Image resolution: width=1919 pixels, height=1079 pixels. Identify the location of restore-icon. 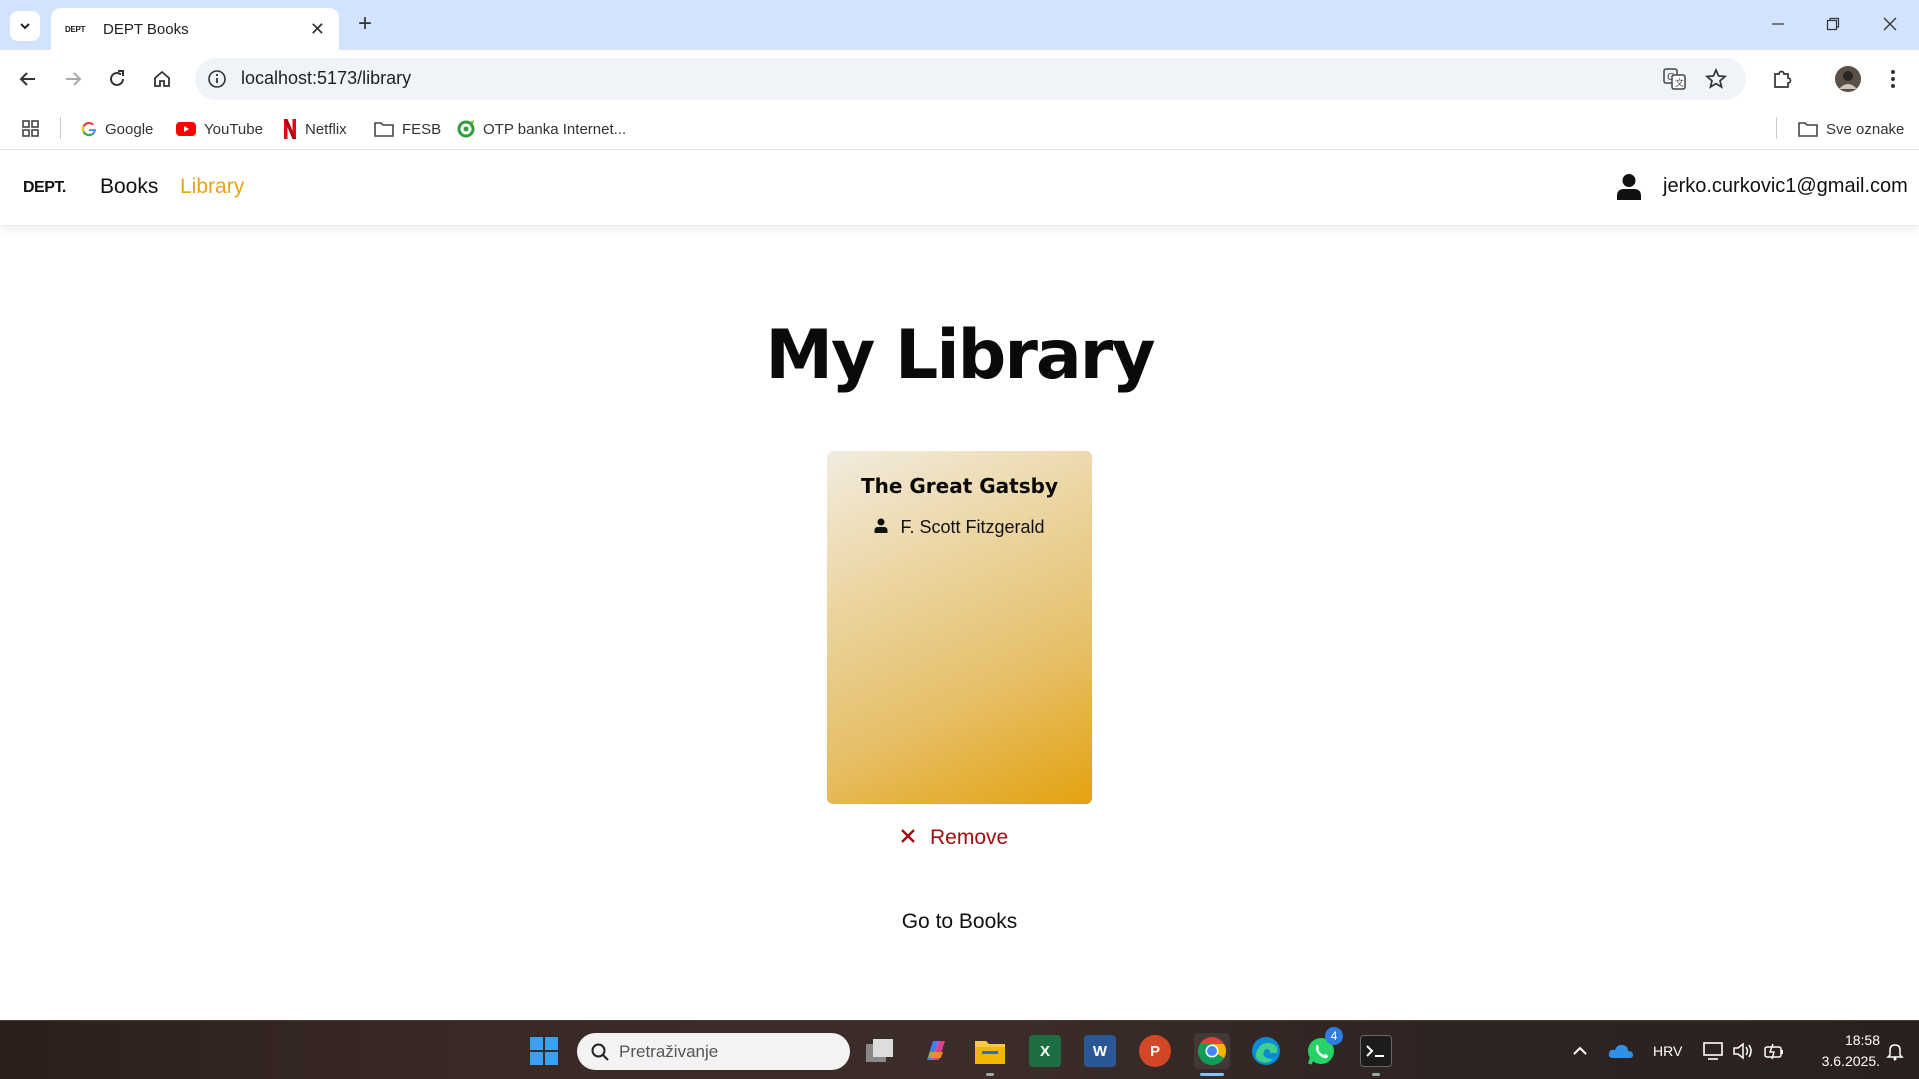
(1833, 24).